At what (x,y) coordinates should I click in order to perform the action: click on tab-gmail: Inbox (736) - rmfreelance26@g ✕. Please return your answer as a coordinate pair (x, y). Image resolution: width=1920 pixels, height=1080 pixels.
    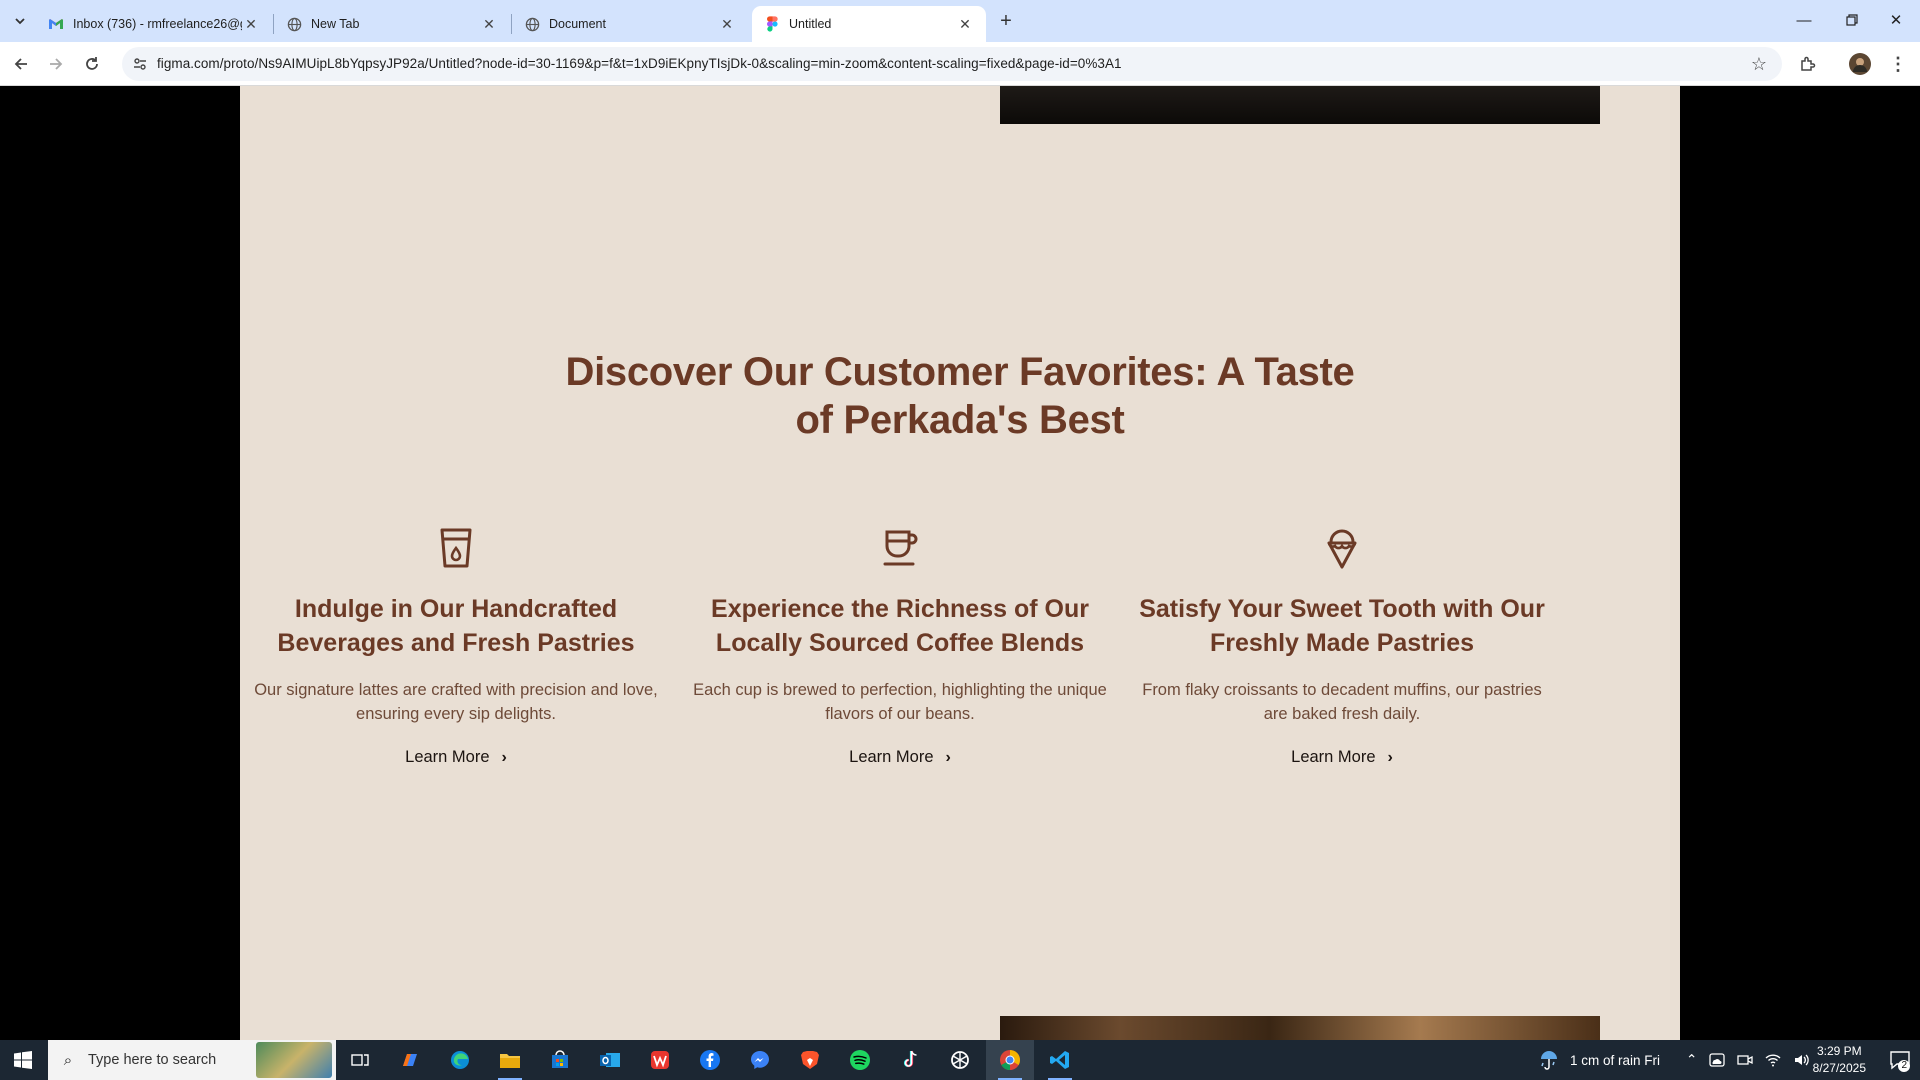
    Looking at the image, I should click on (154, 24).